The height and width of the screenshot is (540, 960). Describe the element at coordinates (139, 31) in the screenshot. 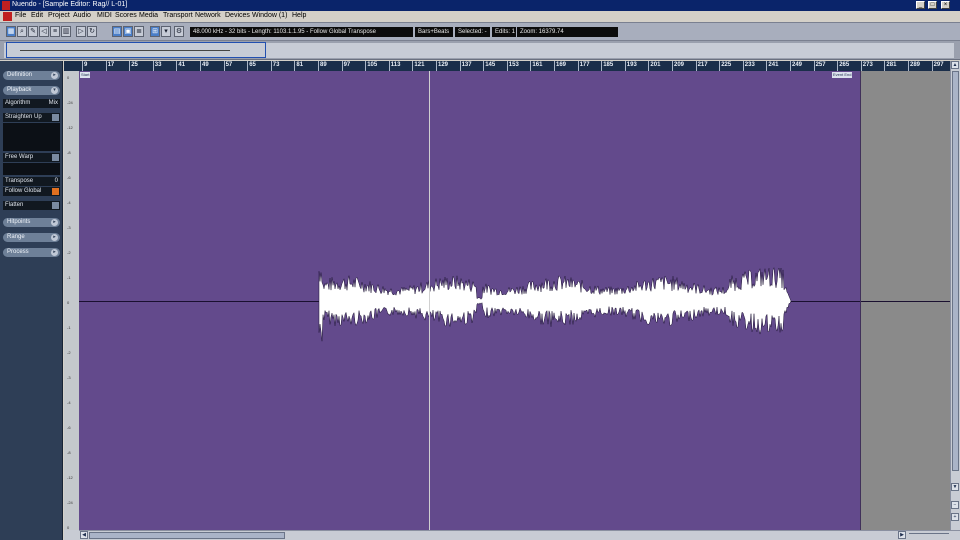

I see `autoscroll-icon: ≣` at that location.